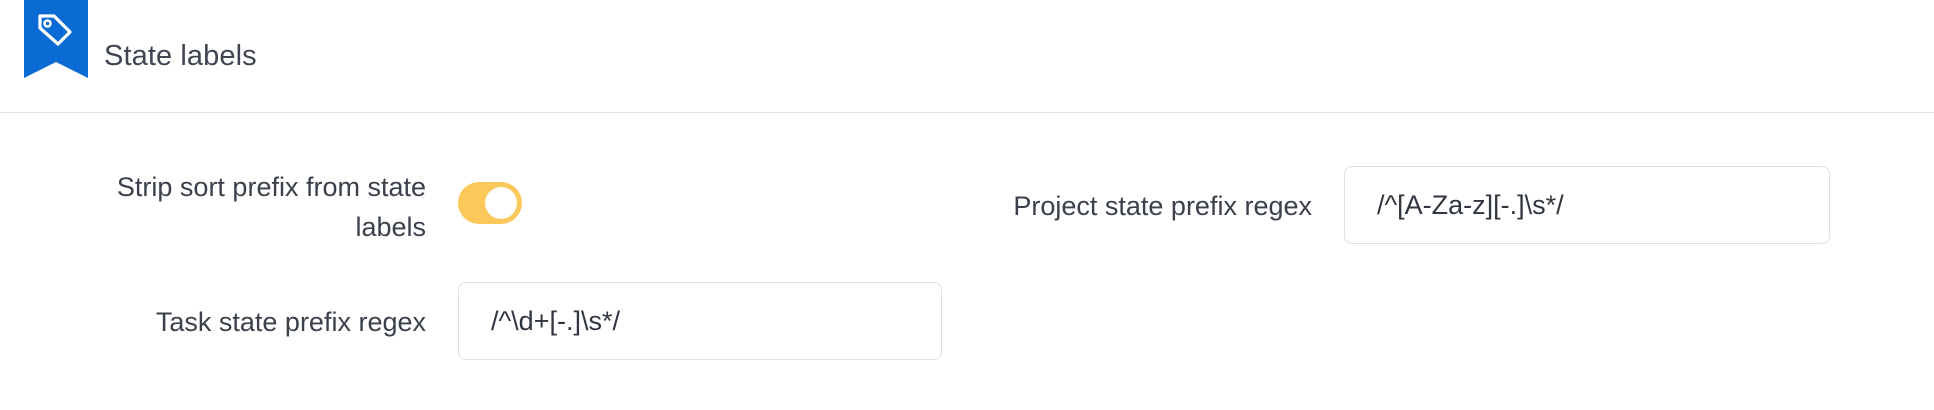 The height and width of the screenshot is (410, 1934). Describe the element at coordinates (700, 321) in the screenshot. I see `task-prefix-regex-input` at that location.